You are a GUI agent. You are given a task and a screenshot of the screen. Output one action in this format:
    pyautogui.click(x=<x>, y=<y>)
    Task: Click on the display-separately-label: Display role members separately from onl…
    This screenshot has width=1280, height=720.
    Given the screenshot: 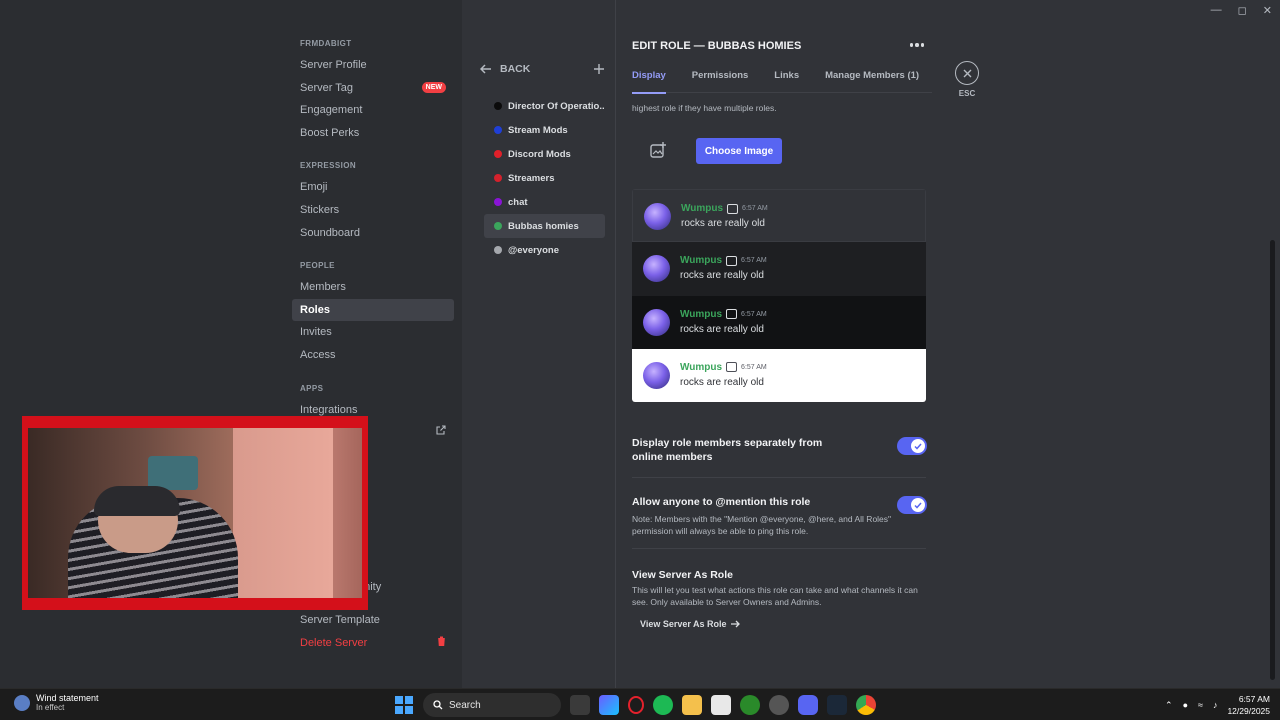 What is the action you would take?
    pyautogui.click(x=727, y=450)
    